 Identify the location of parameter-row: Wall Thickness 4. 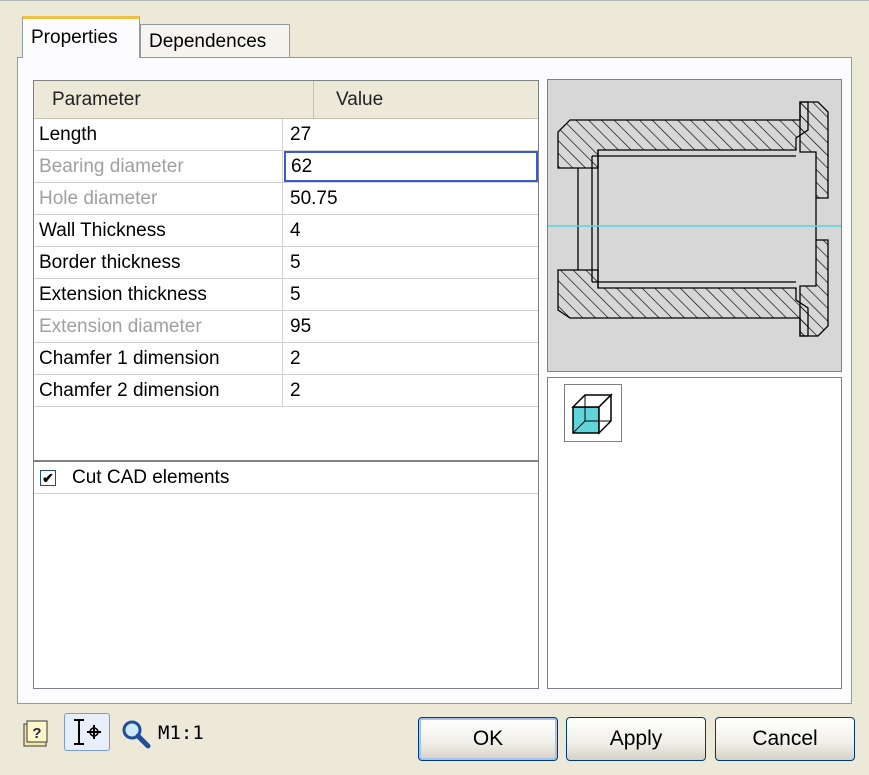
(286, 231).